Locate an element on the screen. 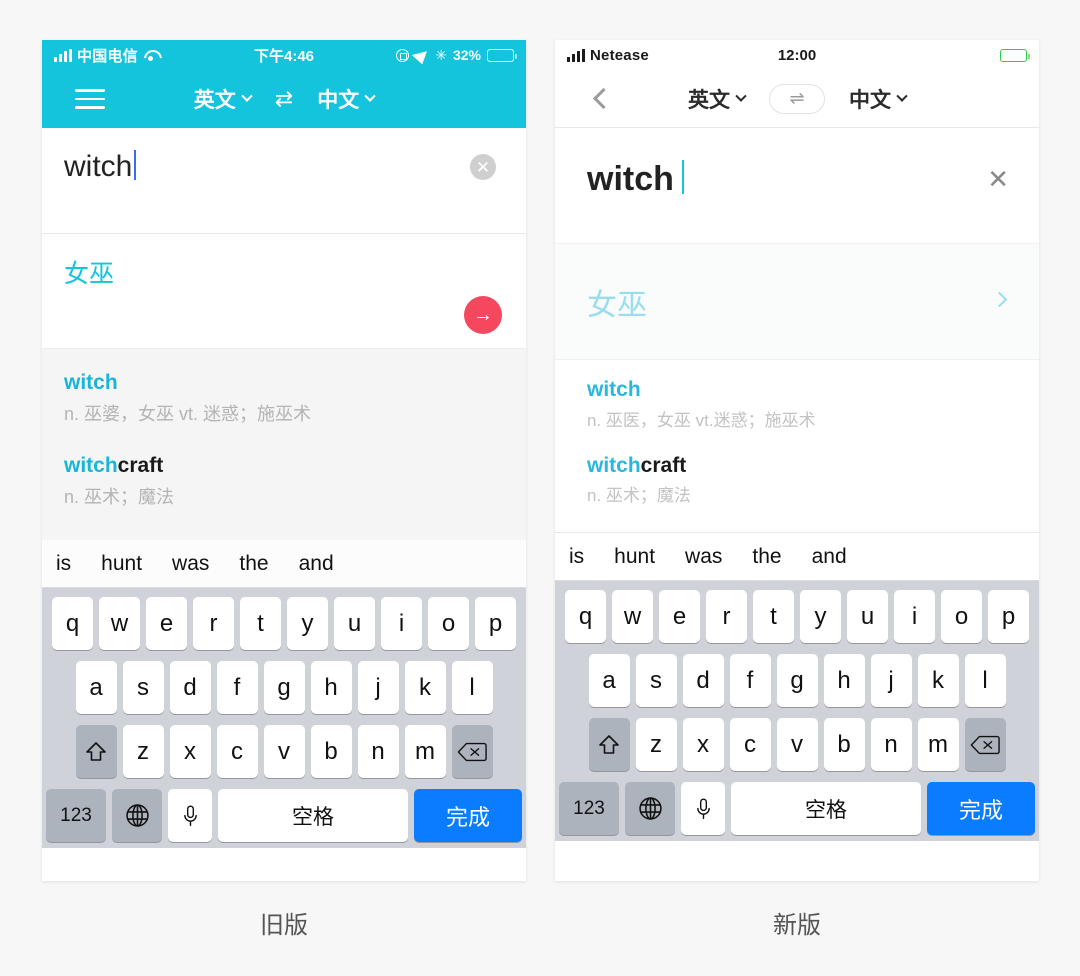 The image size is (1080, 976). search-input-zone-new: witch ✕ is located at coordinates (797, 185).